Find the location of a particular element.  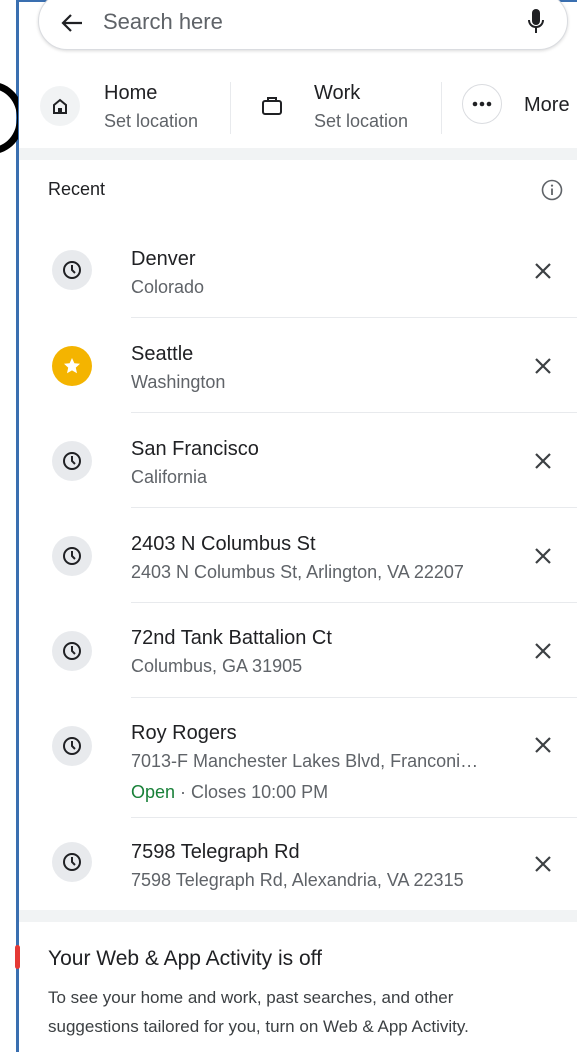

briefcase-icon is located at coordinates (272, 106).